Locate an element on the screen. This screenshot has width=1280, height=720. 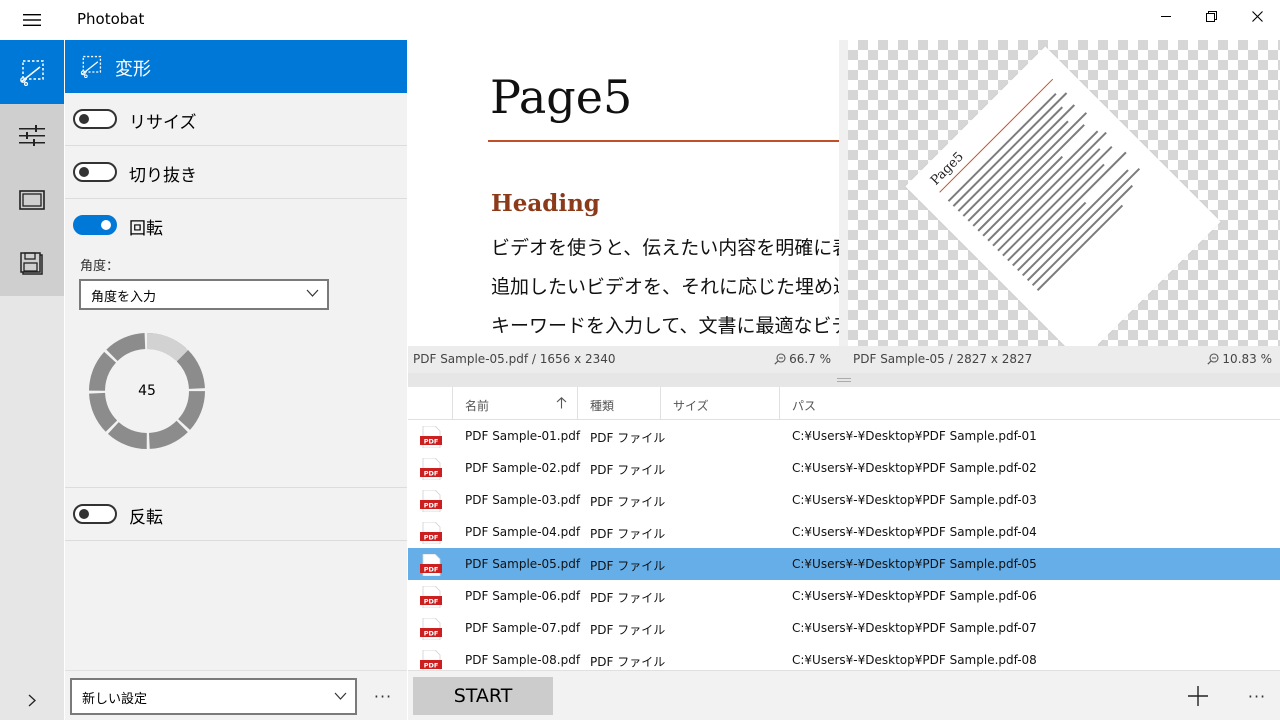
column-size-label: サイズ is located at coordinates (691, 406).